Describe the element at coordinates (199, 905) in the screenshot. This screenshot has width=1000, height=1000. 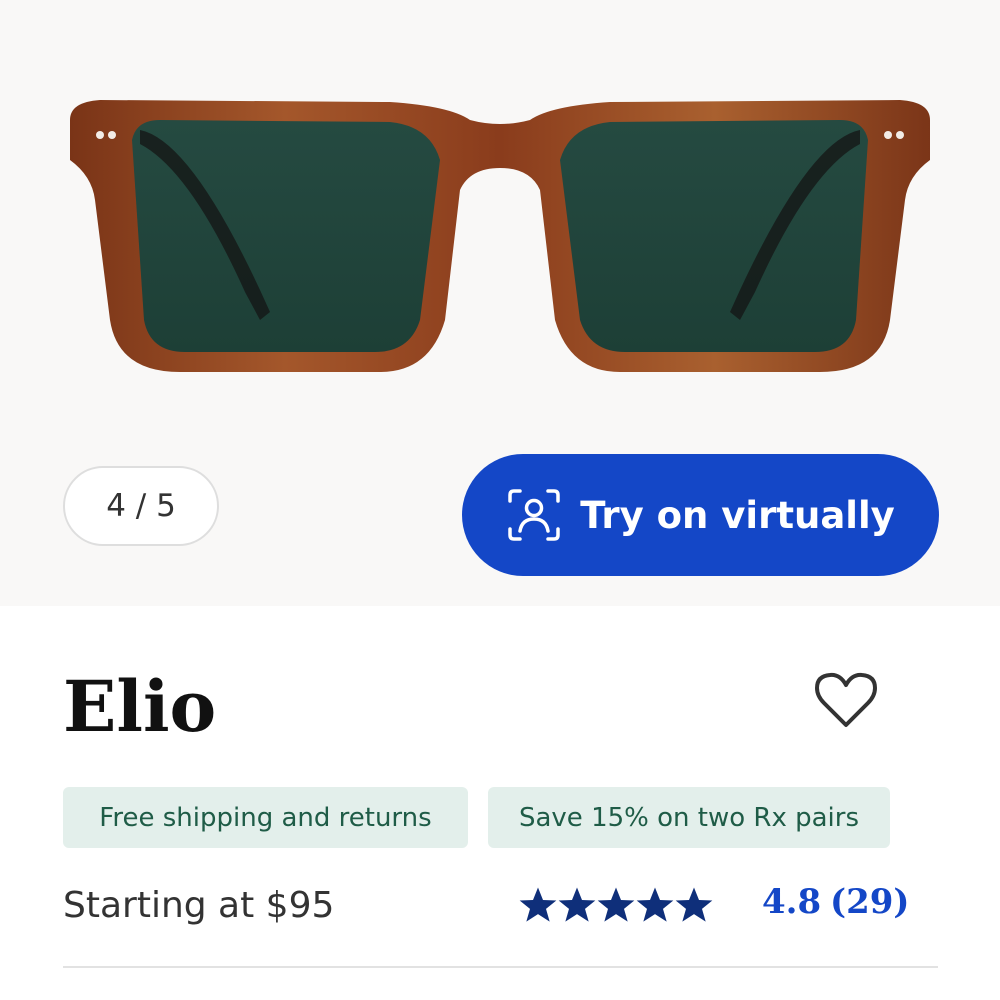
I see `starting-price: Starting at $95` at that location.